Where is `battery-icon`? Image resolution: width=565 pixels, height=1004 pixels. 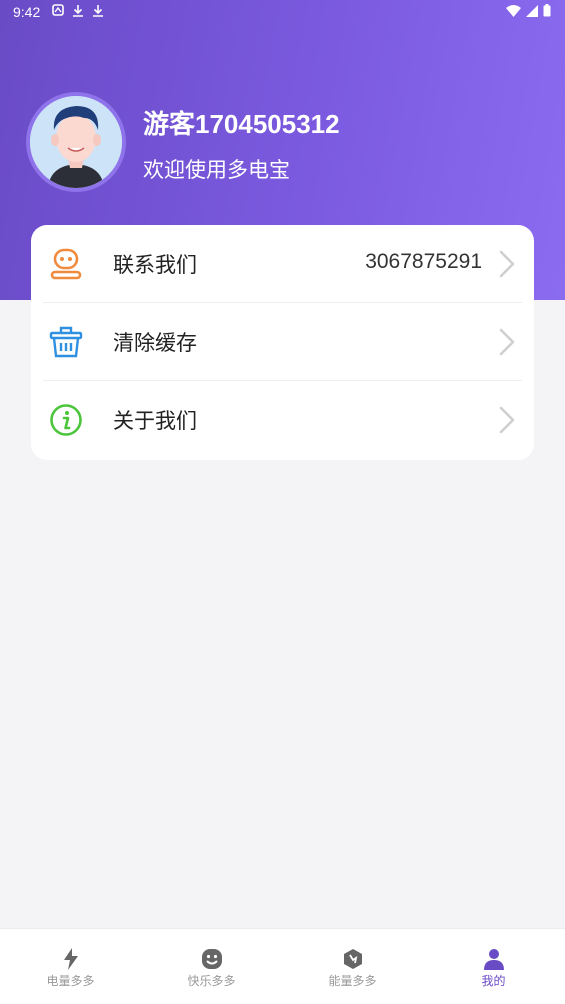 battery-icon is located at coordinates (547, 10).